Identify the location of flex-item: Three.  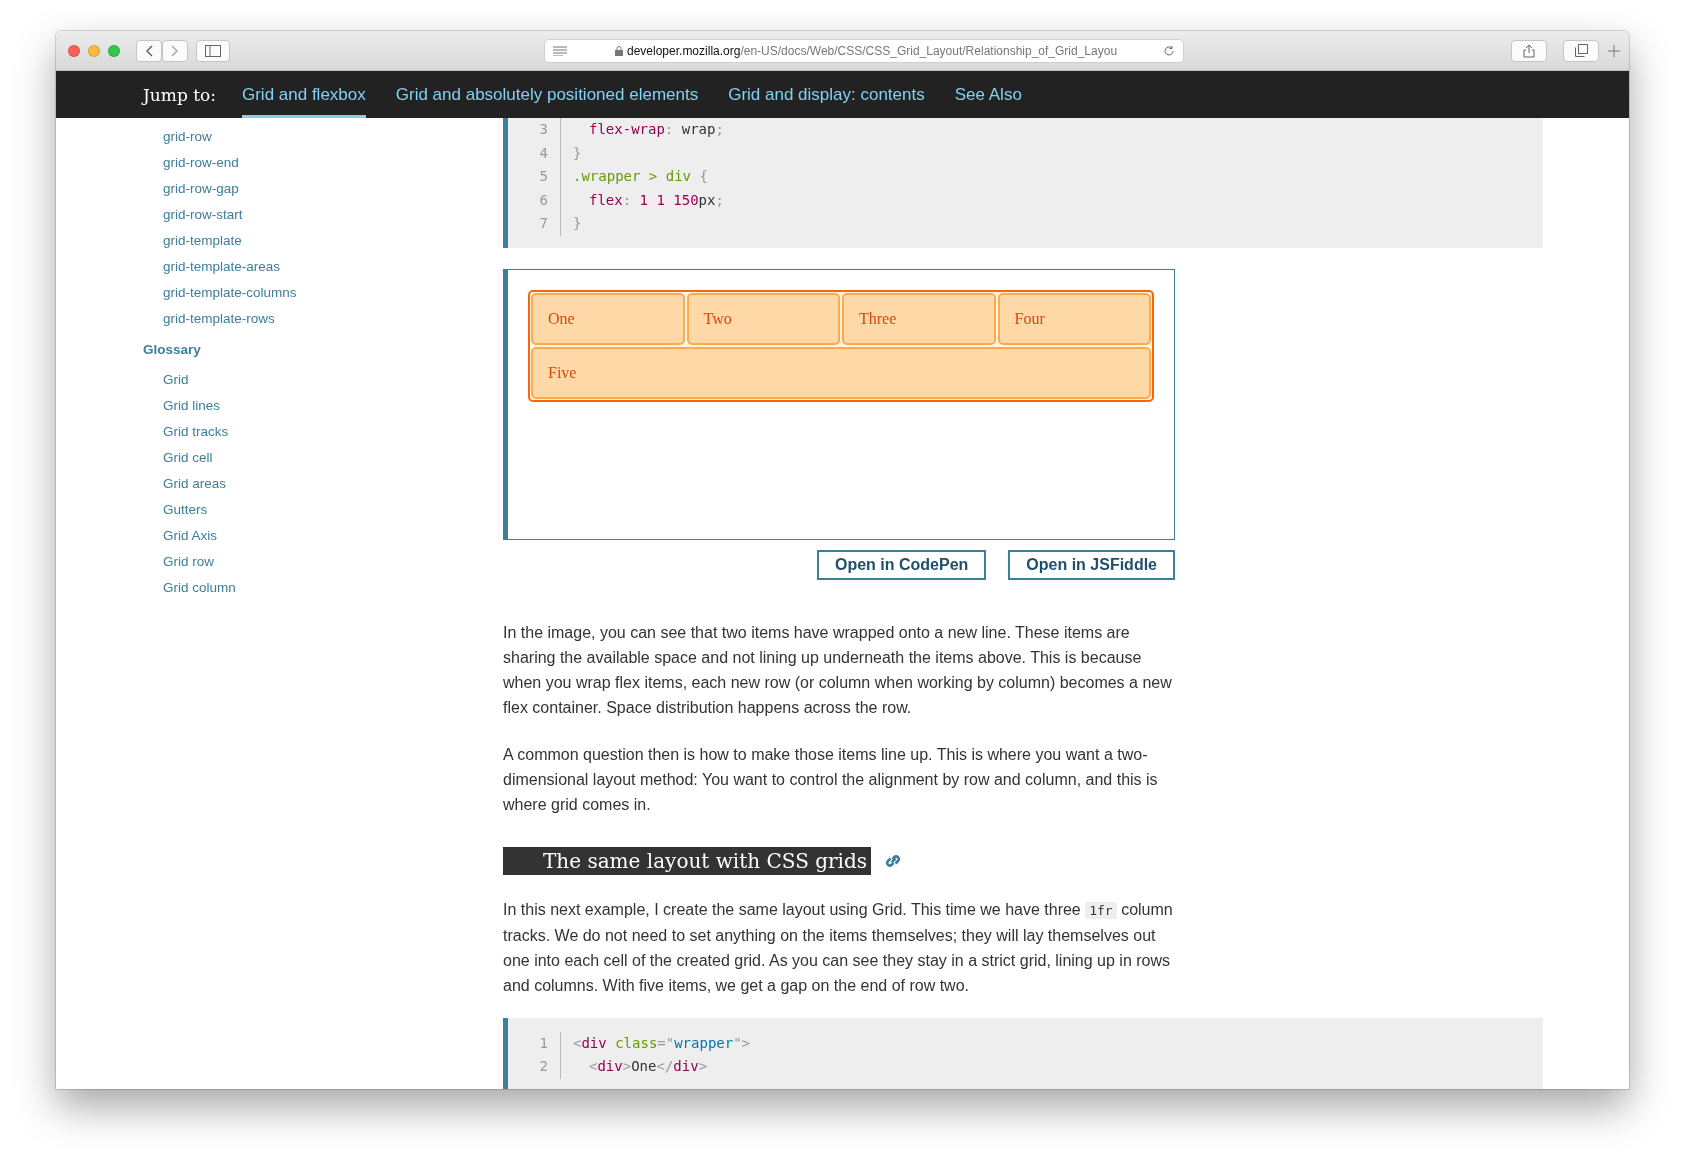
(919, 318).